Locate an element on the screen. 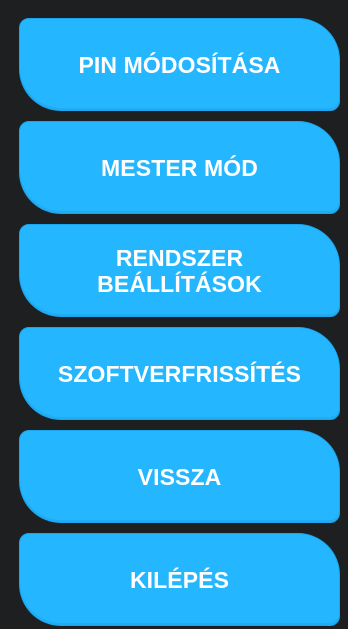 The height and width of the screenshot is (629, 348). master-mode-label: MESTER MÓD is located at coordinates (179, 167).